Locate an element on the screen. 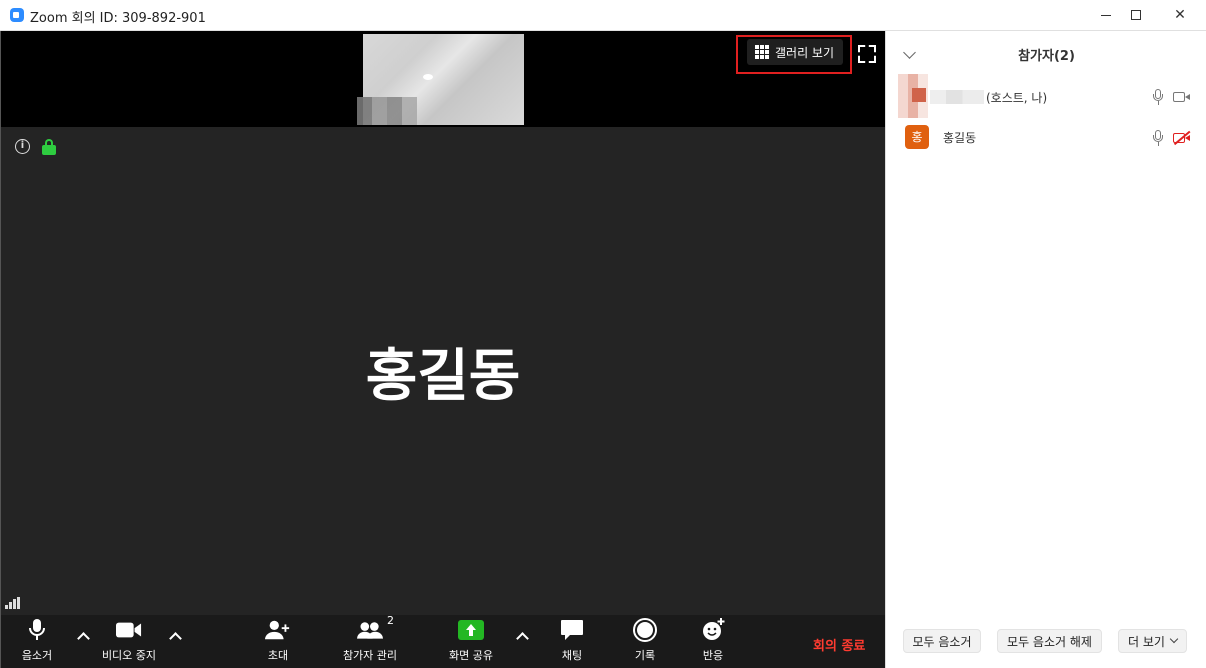 The width and height of the screenshot is (1206, 668). share-screen-icon is located at coordinates (471, 630).